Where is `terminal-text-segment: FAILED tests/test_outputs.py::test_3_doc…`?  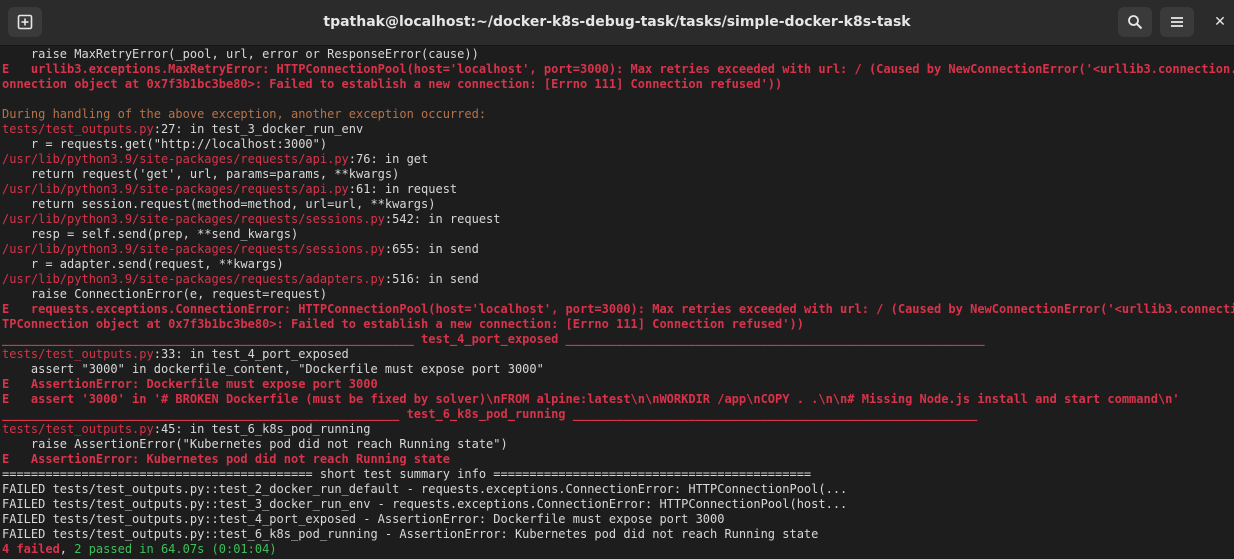 terminal-text-segment: FAILED tests/test_outputs.py::test_3_doc… is located at coordinates (425, 504).